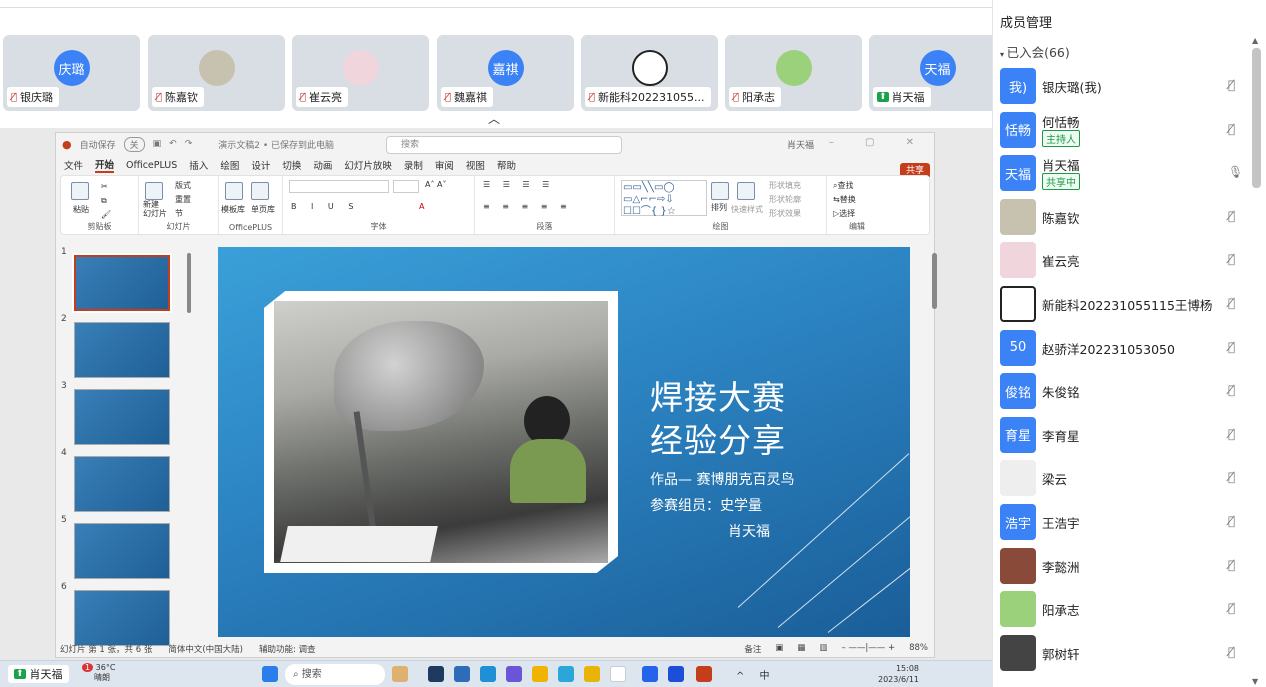 The image size is (1266, 687). I want to click on video-tile: 天福 ⬆ 肖天福, so click(937, 73).